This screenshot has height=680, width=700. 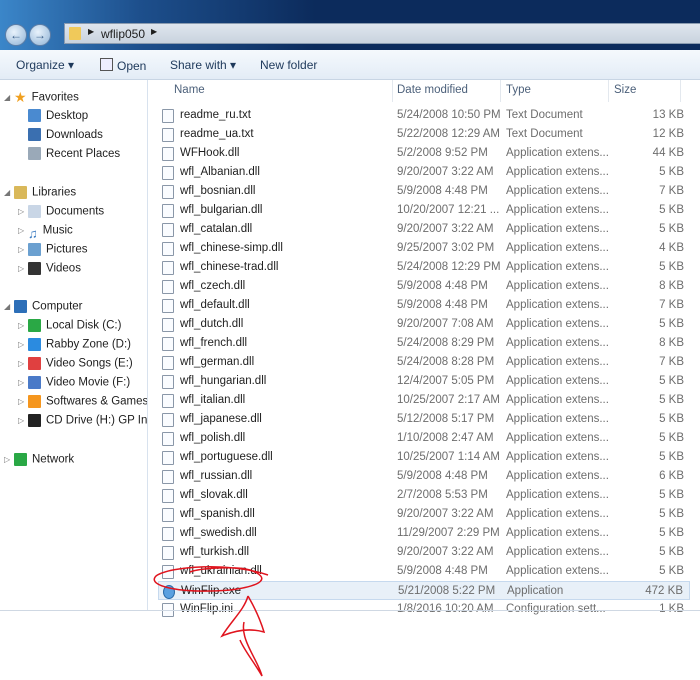 I want to click on annotation-circle, so click(x=211, y=579).